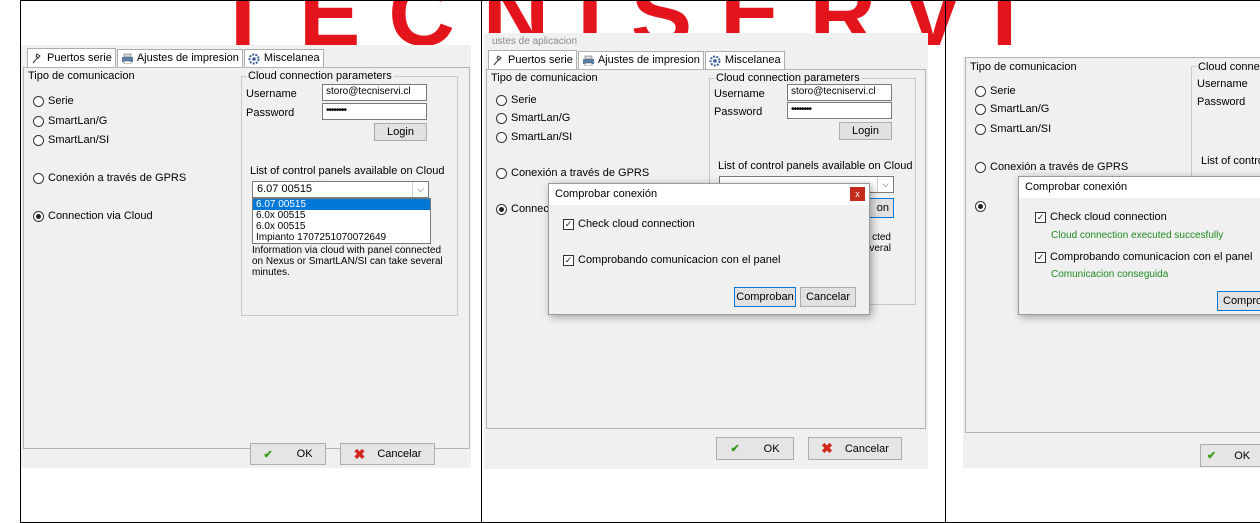 The image size is (1260, 523). What do you see at coordinates (828, 297) in the screenshot?
I see `dialog-cancel-button: Cancelar` at bounding box center [828, 297].